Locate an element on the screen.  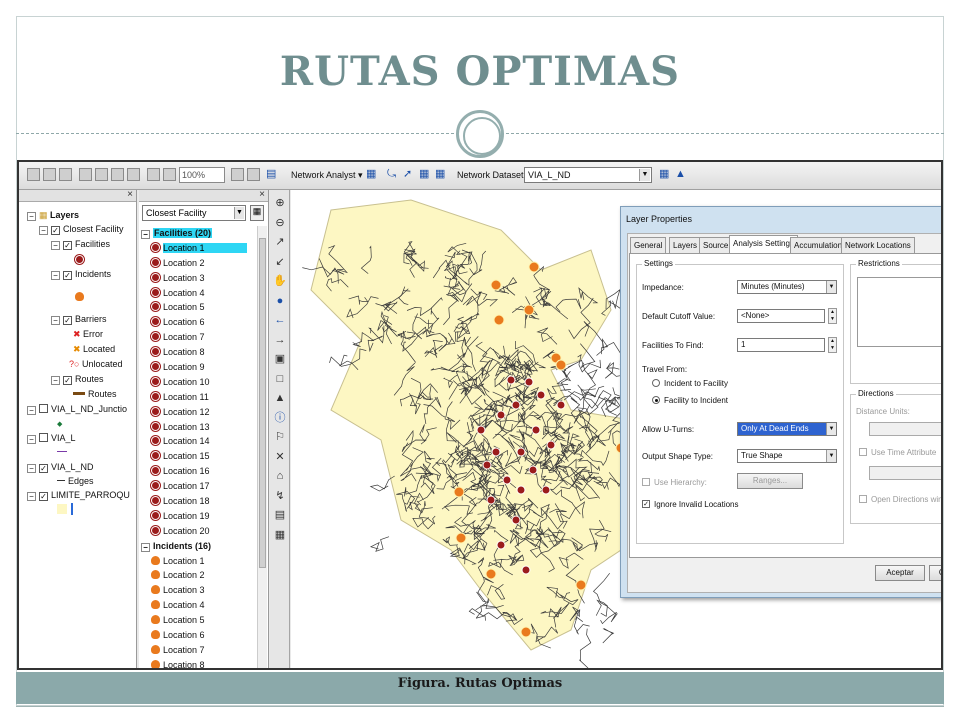
distance-units-select is located at coordinates (905, 429).